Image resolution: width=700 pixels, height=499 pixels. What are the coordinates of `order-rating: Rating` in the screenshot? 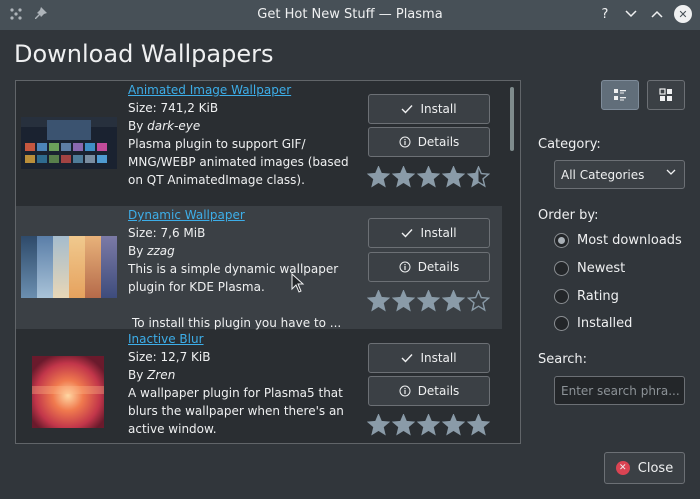 It's located at (586, 296).